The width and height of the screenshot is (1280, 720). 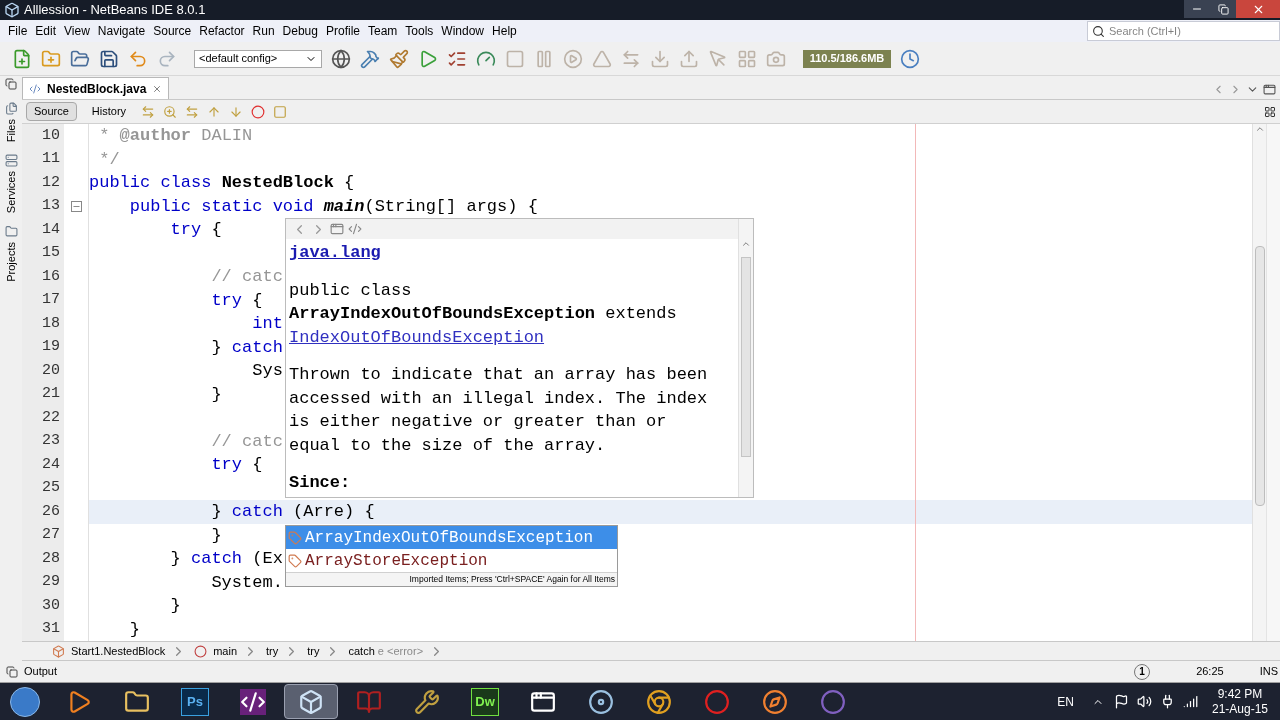 I want to click on go-to-source-icon, so click(x=355, y=229).